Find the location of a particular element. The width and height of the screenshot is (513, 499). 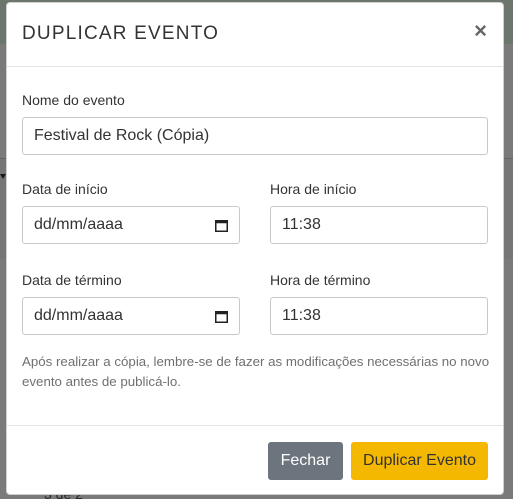

event-name-value: Festival de Rock (Cópia) is located at coordinates (122, 135).